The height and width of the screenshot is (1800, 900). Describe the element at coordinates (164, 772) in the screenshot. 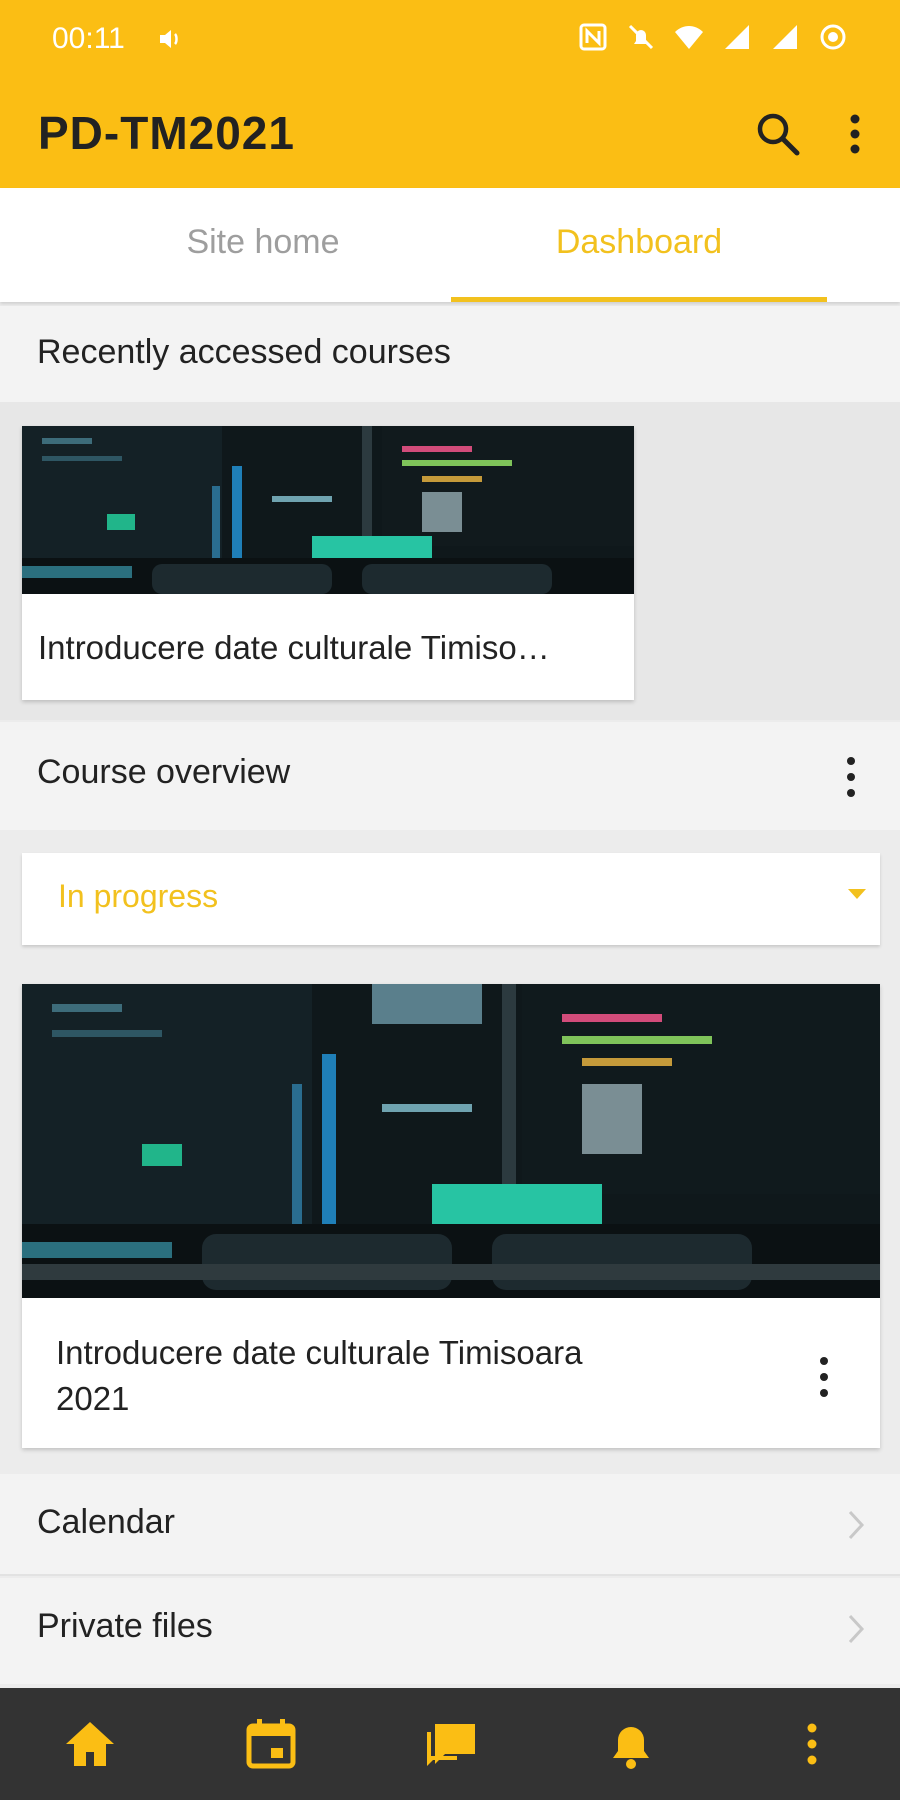

I see `course-overview-heading: Course overview` at that location.